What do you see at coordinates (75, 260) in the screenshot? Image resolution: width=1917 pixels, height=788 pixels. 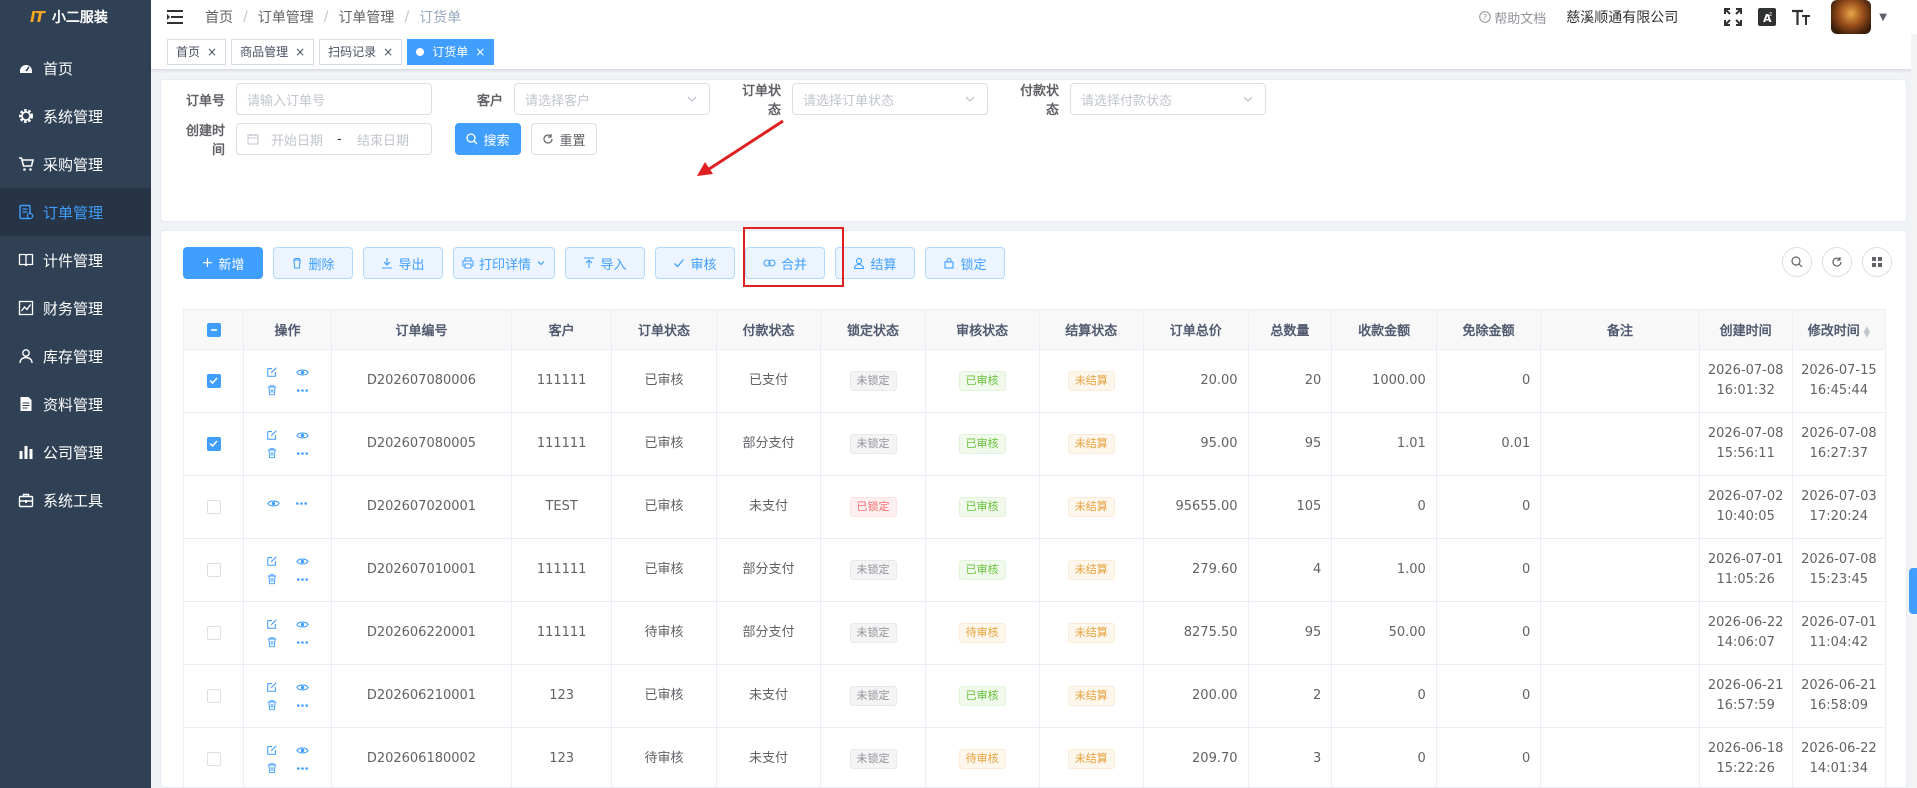 I see `sidebar-item: 计件管理` at bounding box center [75, 260].